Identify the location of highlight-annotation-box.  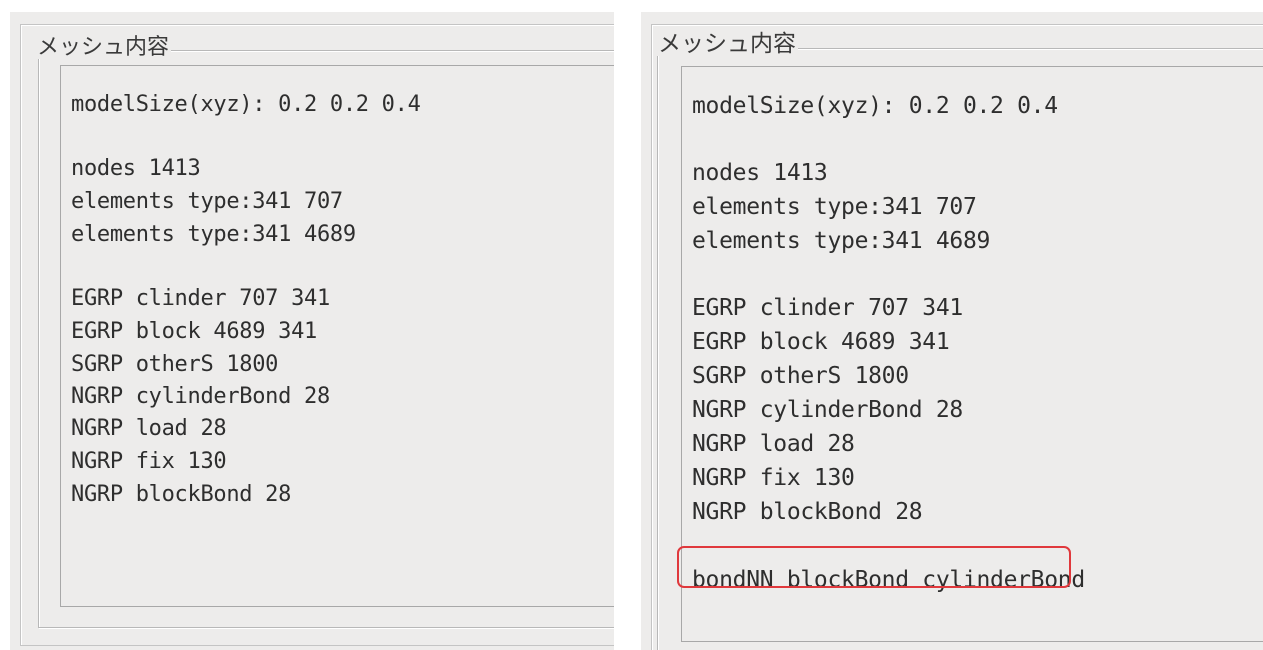
(874, 567).